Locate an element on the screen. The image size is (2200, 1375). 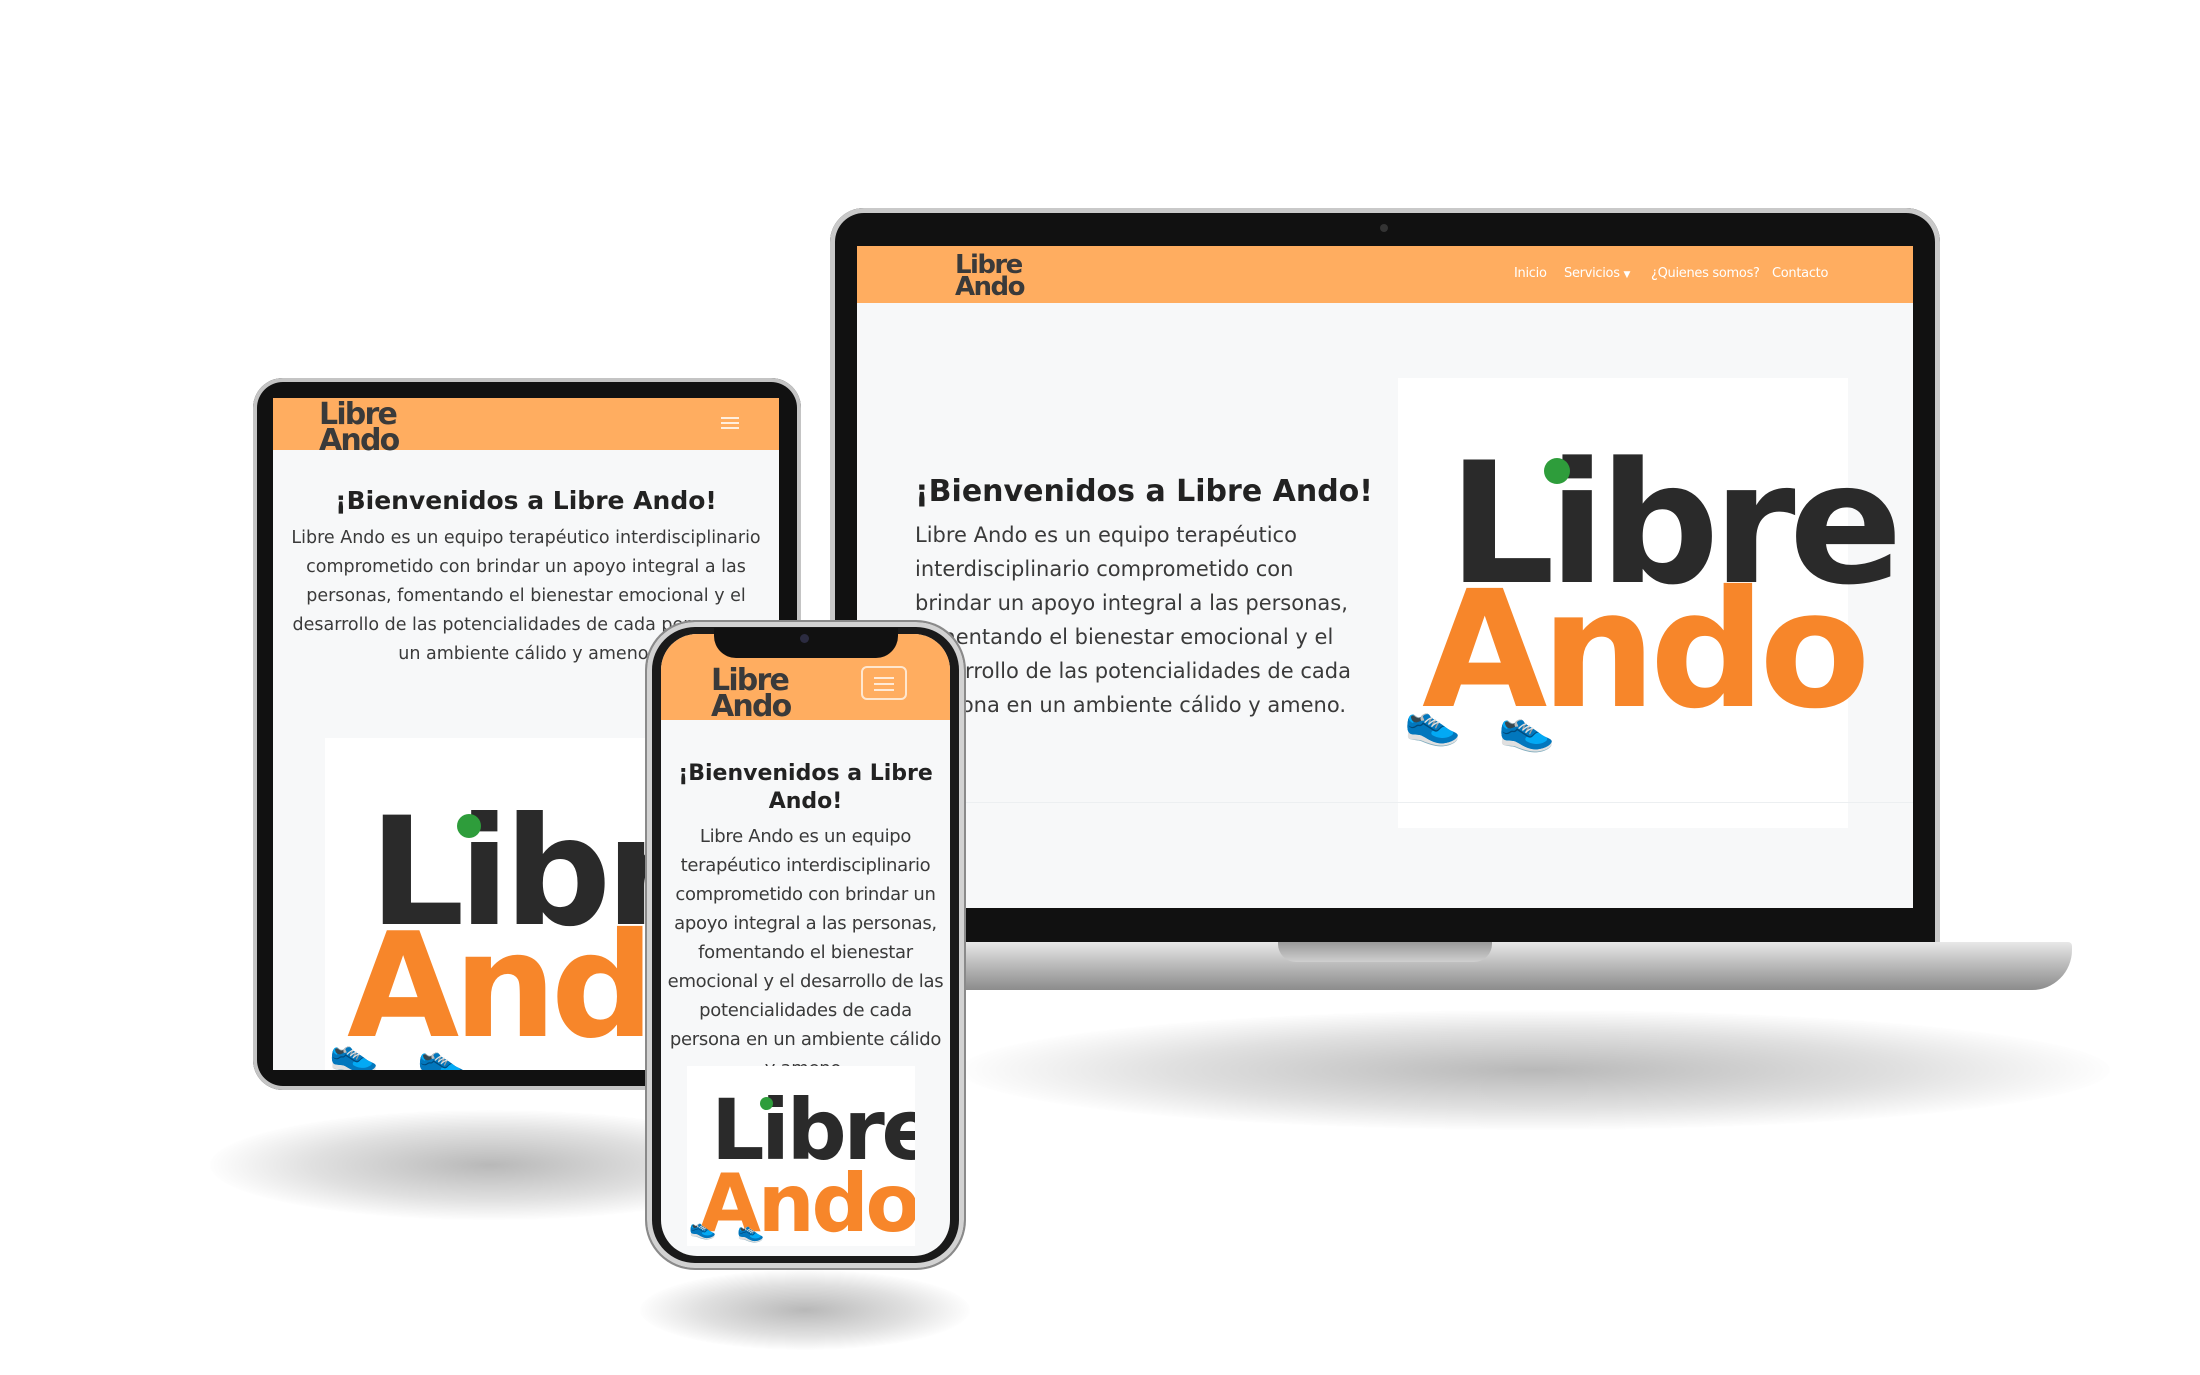
navbar: Libre Ando is located at coordinates (526, 428).